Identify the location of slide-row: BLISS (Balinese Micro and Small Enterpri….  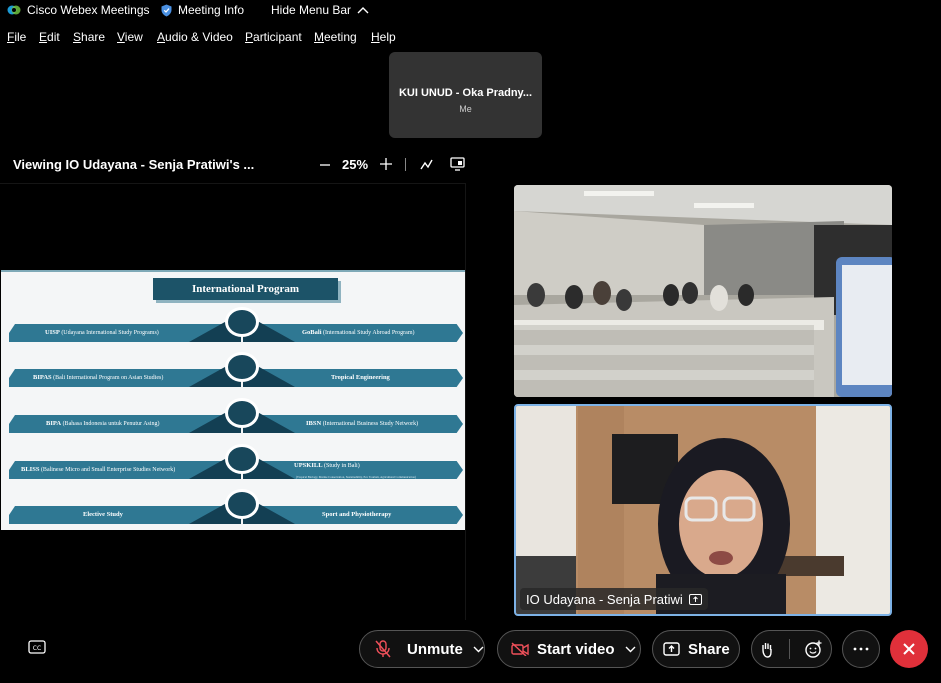
(233, 466).